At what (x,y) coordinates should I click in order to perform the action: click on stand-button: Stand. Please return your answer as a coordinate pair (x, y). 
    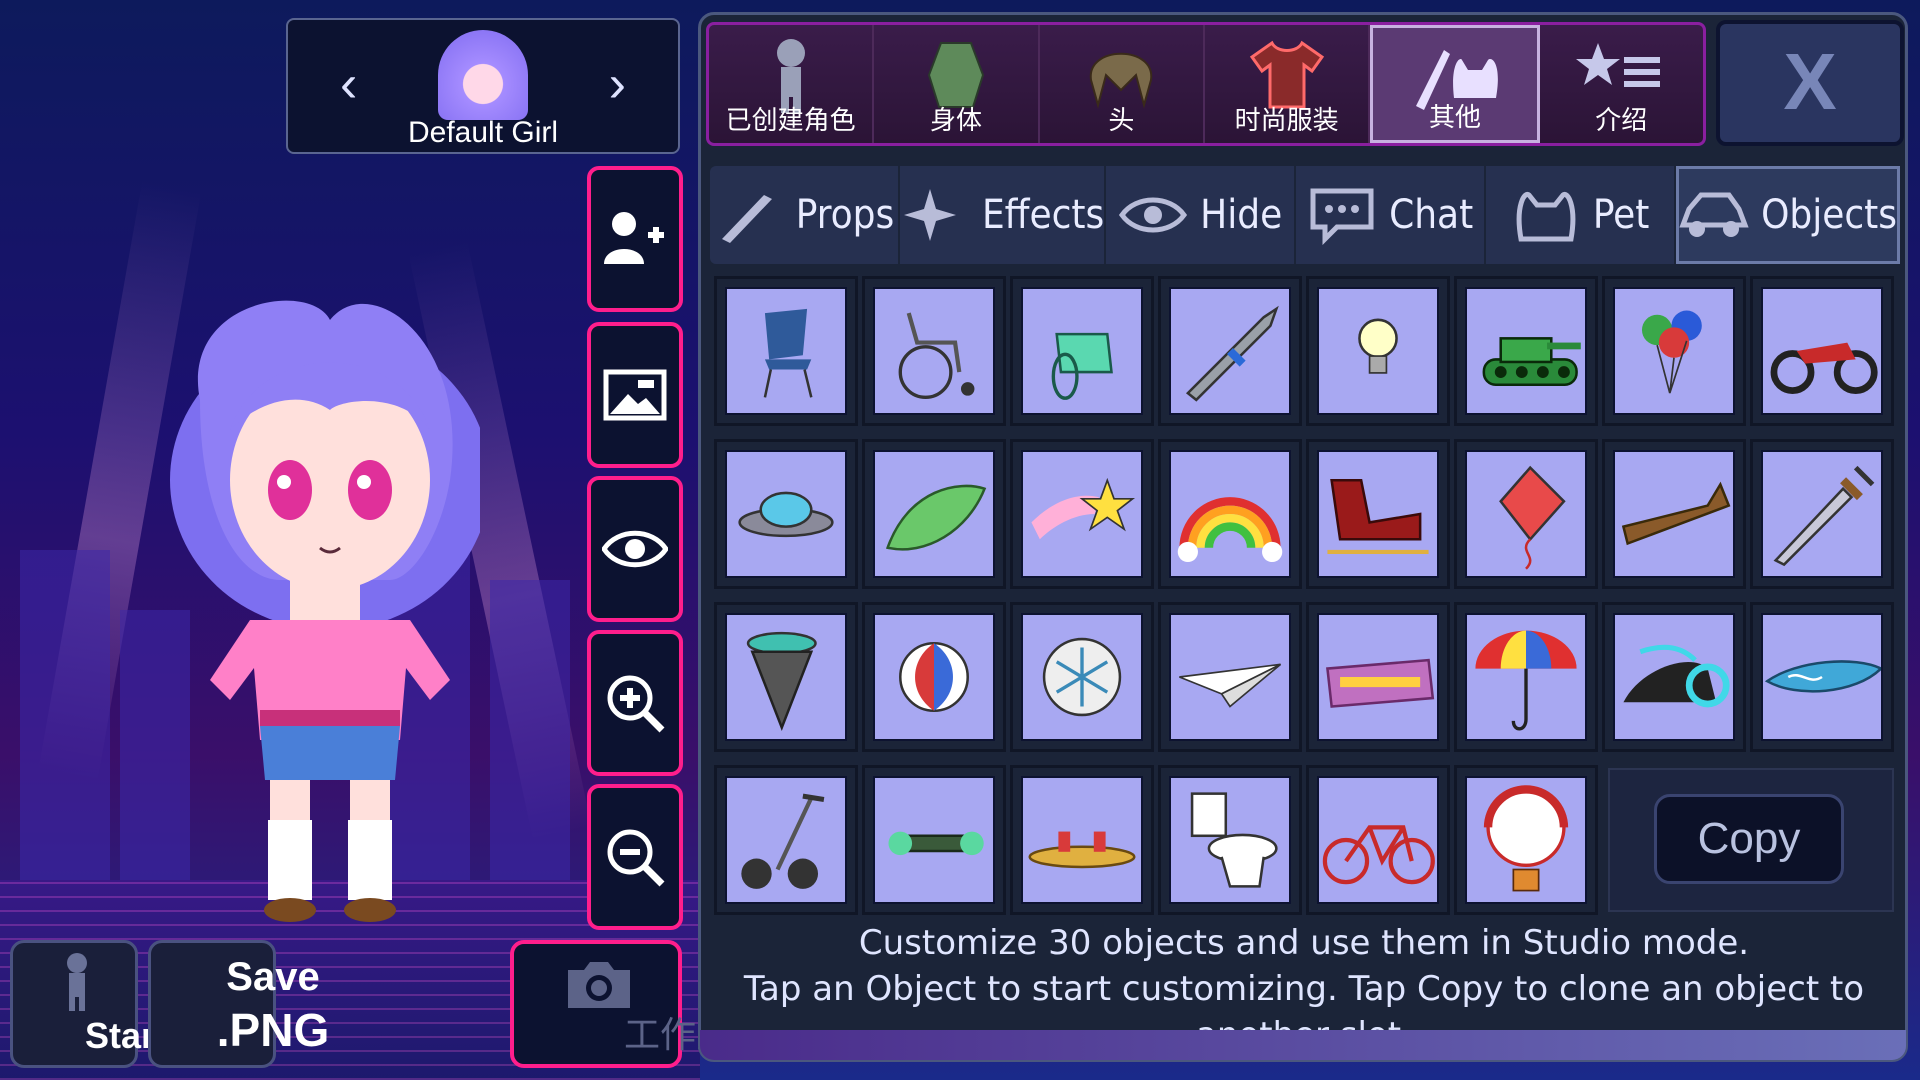
    Looking at the image, I should click on (97, 1004).